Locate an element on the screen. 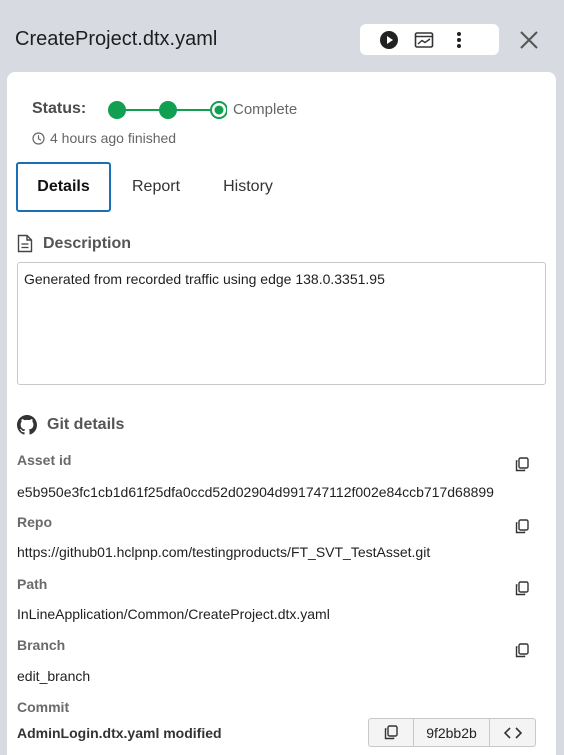 This screenshot has height=755, width=564. toolbar is located at coordinates (429, 39).